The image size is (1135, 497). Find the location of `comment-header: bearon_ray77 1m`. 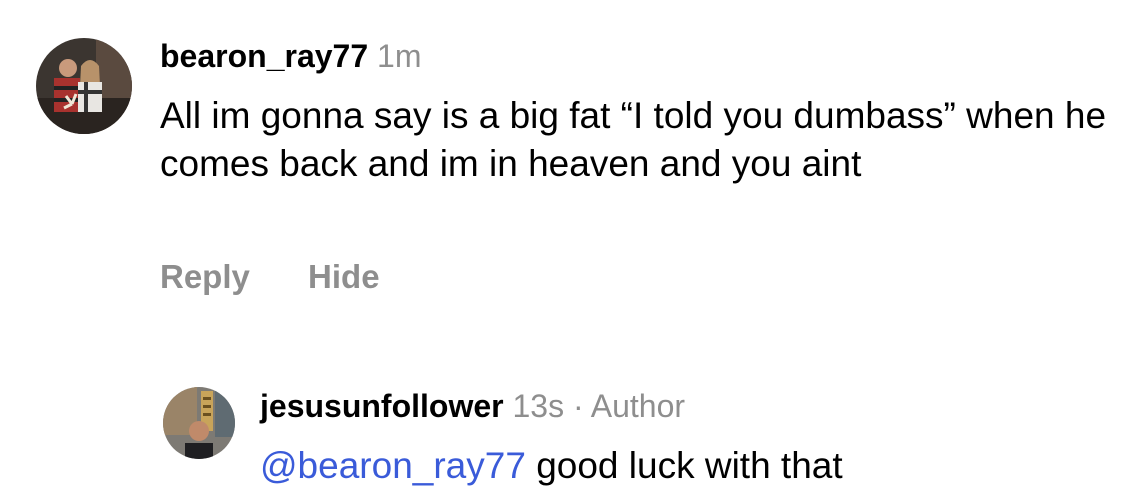

comment-header: bearon_ray77 1m is located at coordinates (290, 56).